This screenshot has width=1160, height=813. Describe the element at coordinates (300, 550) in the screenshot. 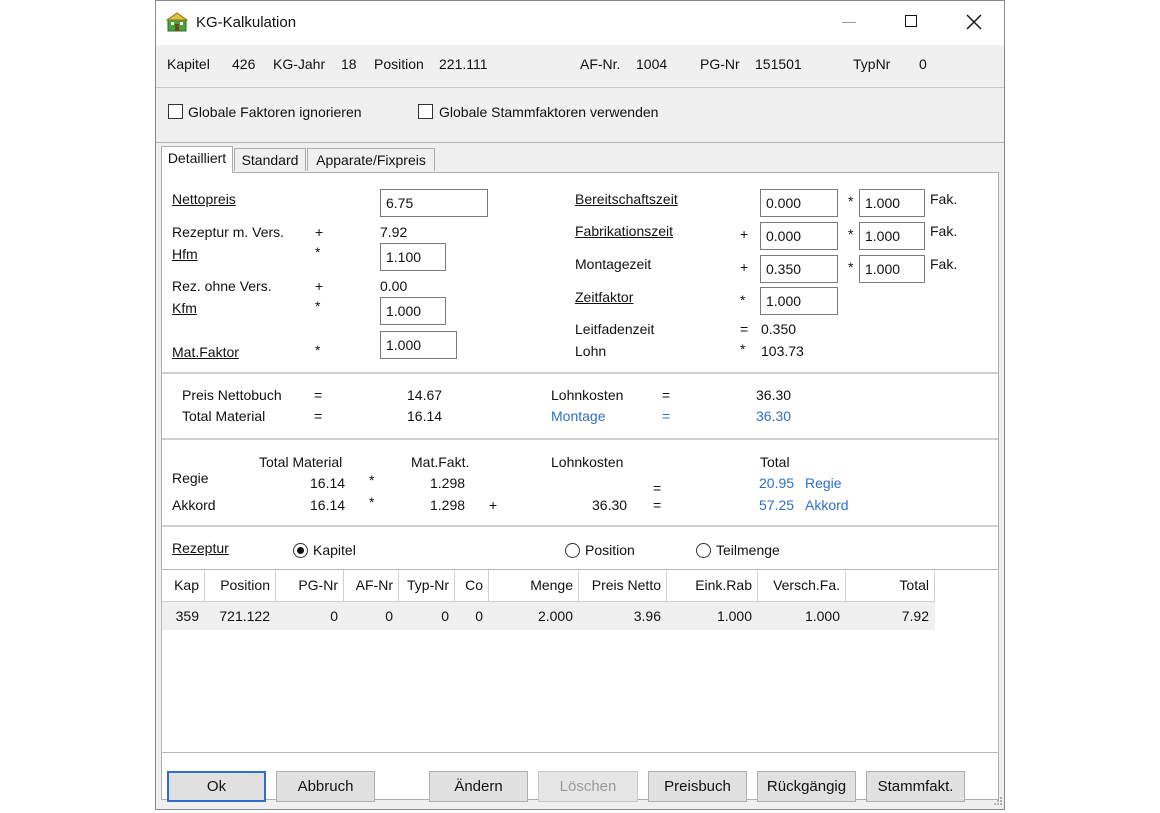

I see `radio-kapitel` at that location.